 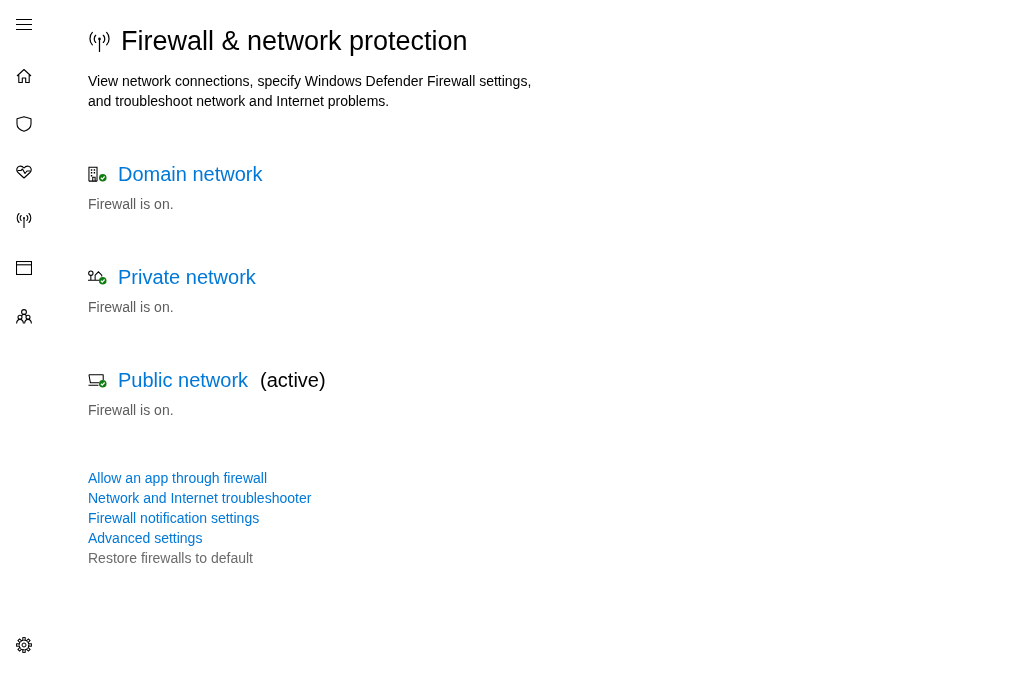 What do you see at coordinates (24, 316) in the screenshot?
I see `people-icon` at bounding box center [24, 316].